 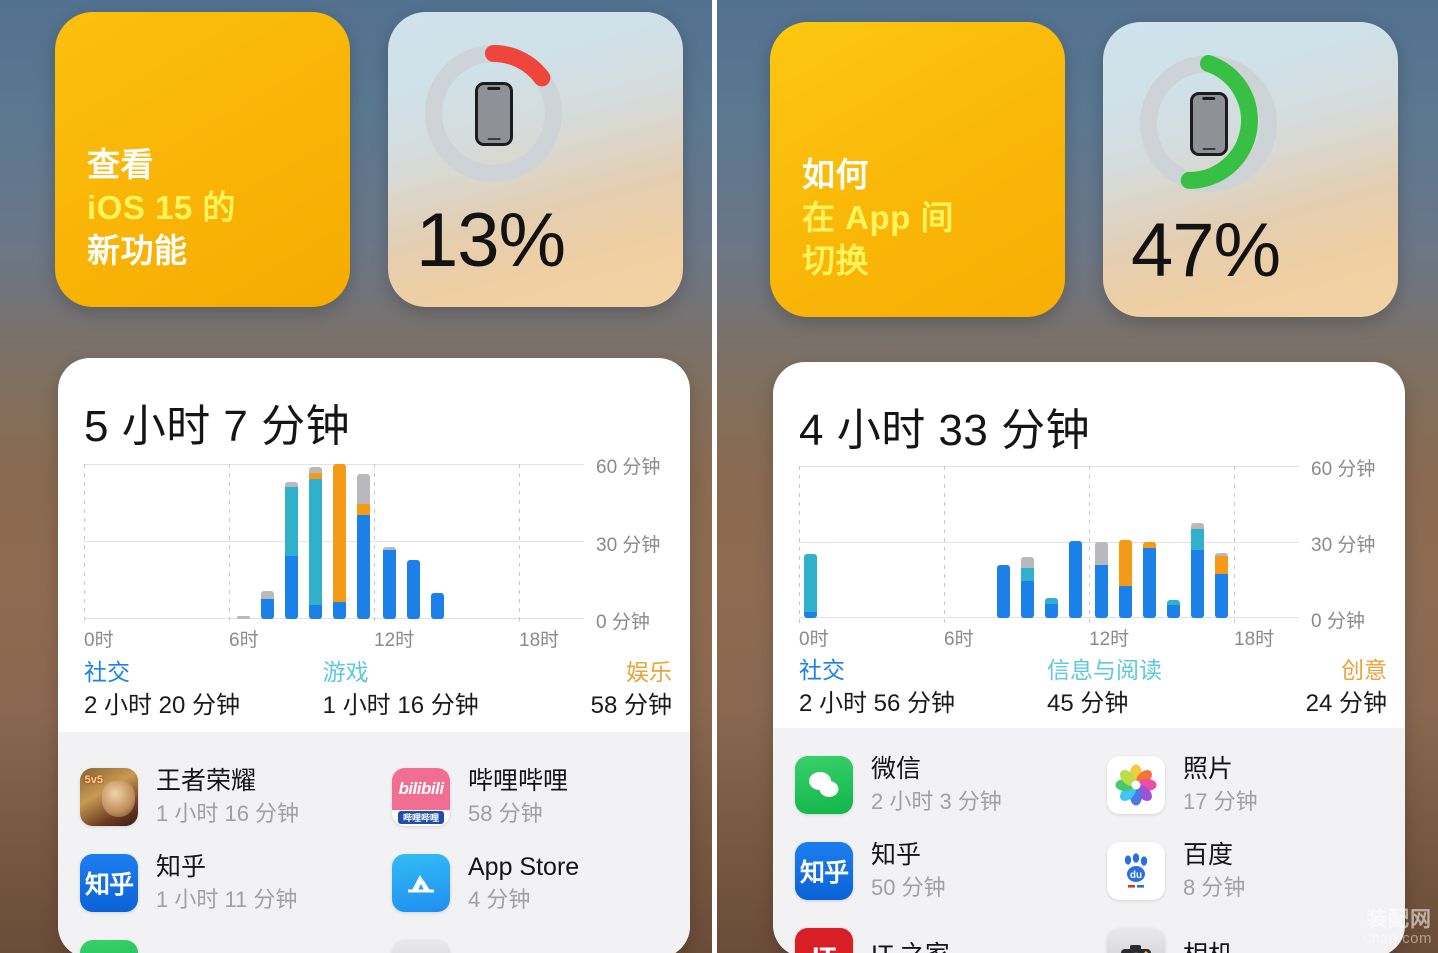 What do you see at coordinates (824, 940) in the screenshot?
I see `ithome-icon: IT` at bounding box center [824, 940].